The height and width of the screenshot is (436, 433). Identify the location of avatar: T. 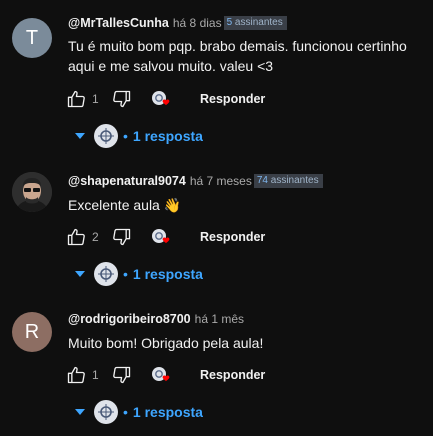
(32, 38).